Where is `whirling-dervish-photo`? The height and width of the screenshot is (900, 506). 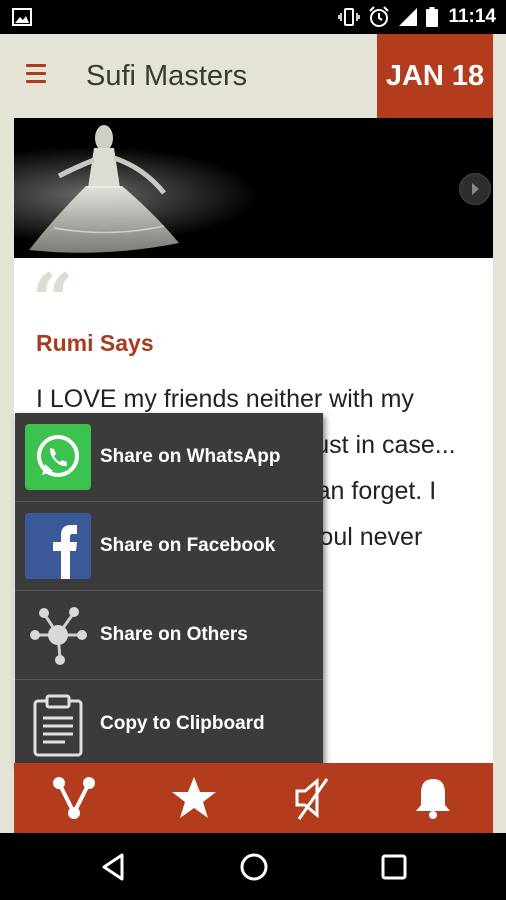
whirling-dervish-photo is located at coordinates (253, 188).